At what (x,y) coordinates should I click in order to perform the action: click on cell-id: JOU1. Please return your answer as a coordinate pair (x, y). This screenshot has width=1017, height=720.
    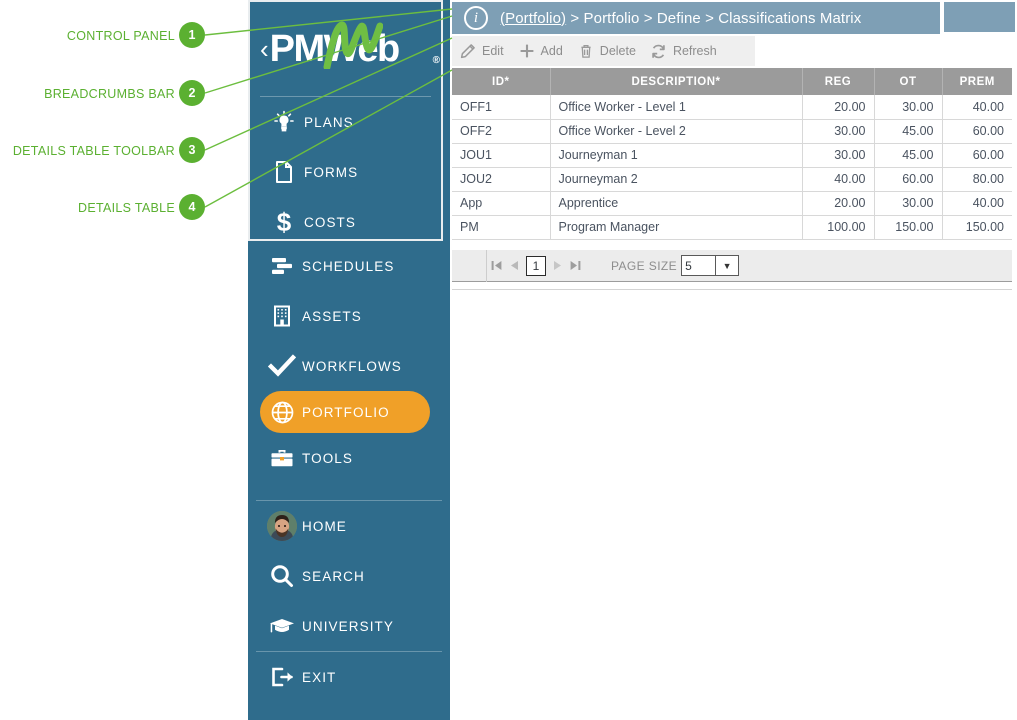
    Looking at the image, I should click on (501, 155).